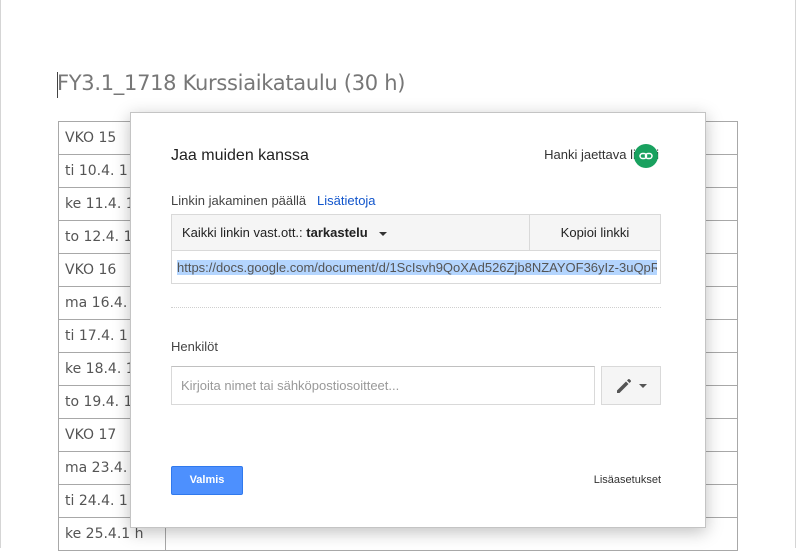 The width and height of the screenshot is (797, 551). Describe the element at coordinates (0, 274) in the screenshot. I see `page-edge-left` at that location.